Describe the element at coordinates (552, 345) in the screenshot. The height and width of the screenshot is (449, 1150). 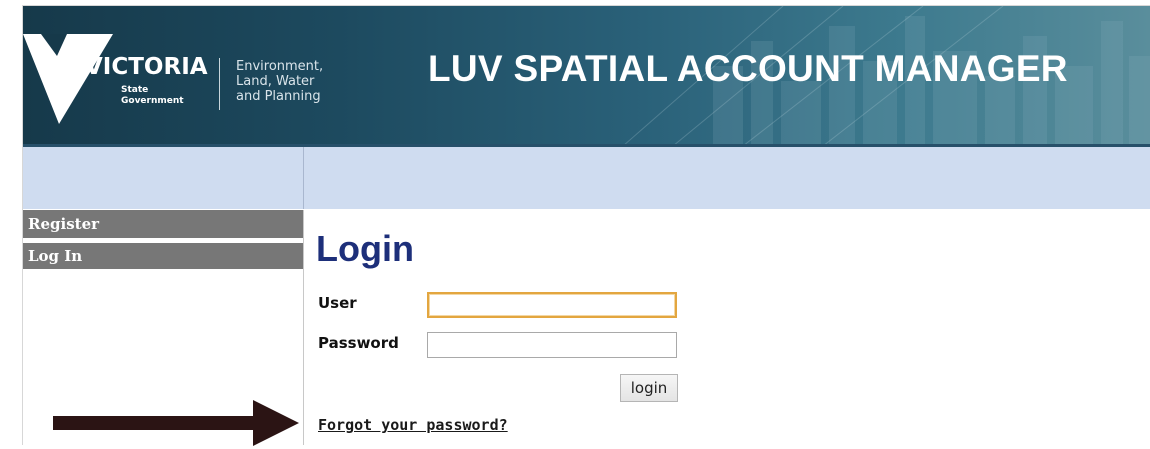
I see `password-input` at that location.